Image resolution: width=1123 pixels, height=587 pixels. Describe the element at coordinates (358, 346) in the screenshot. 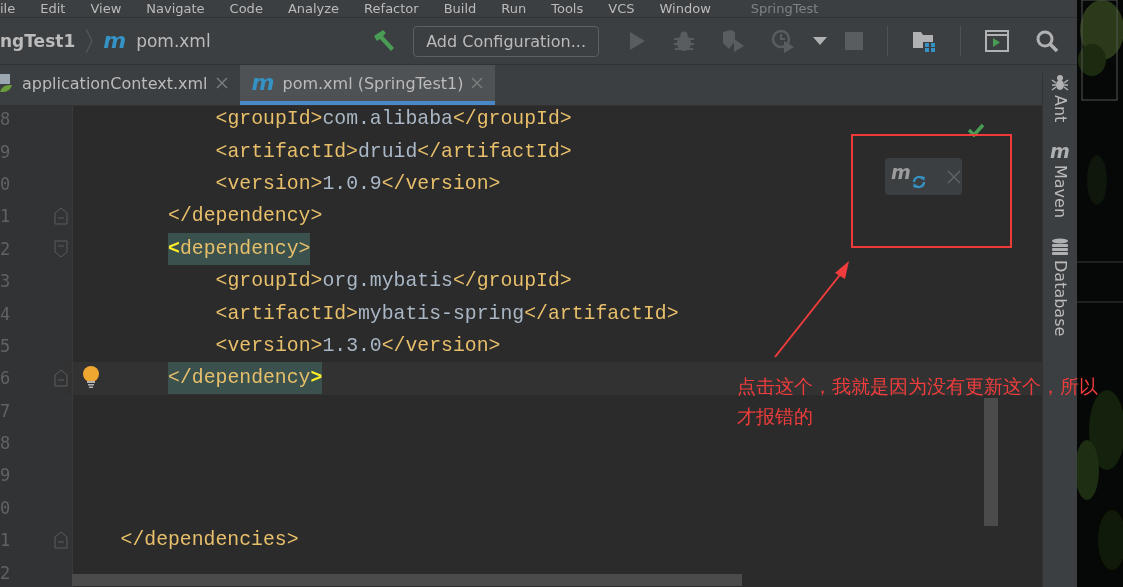

I see `code-line: <version>1.3.0</version>` at that location.